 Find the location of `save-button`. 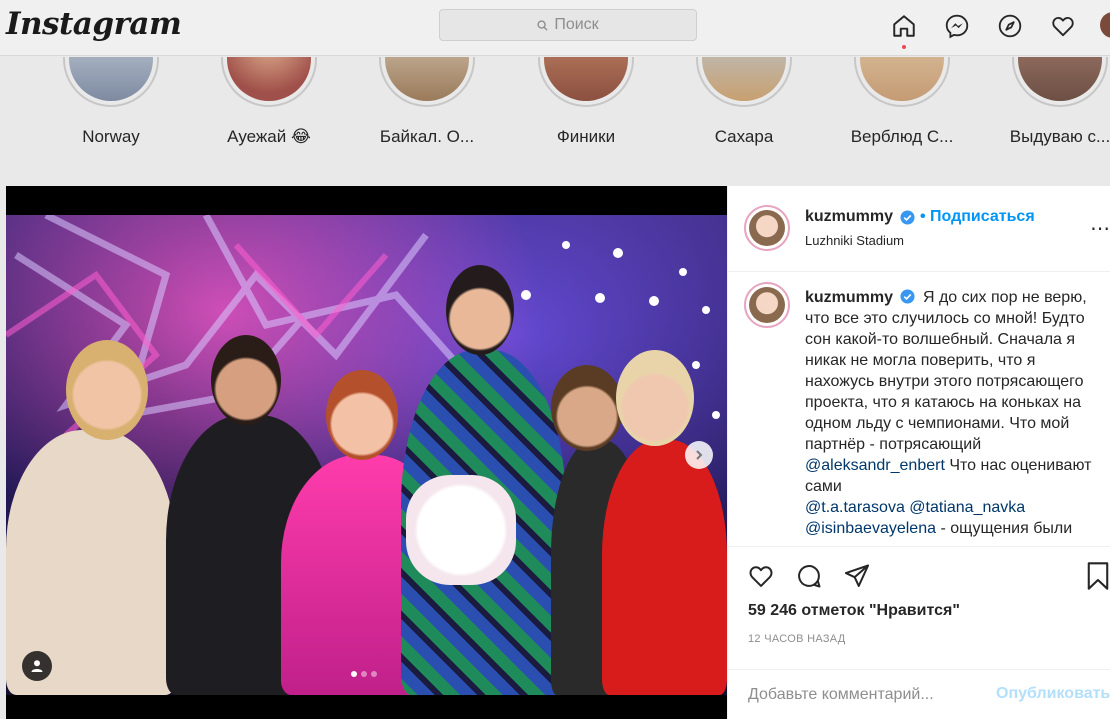

save-button is located at coordinates (1097, 578).